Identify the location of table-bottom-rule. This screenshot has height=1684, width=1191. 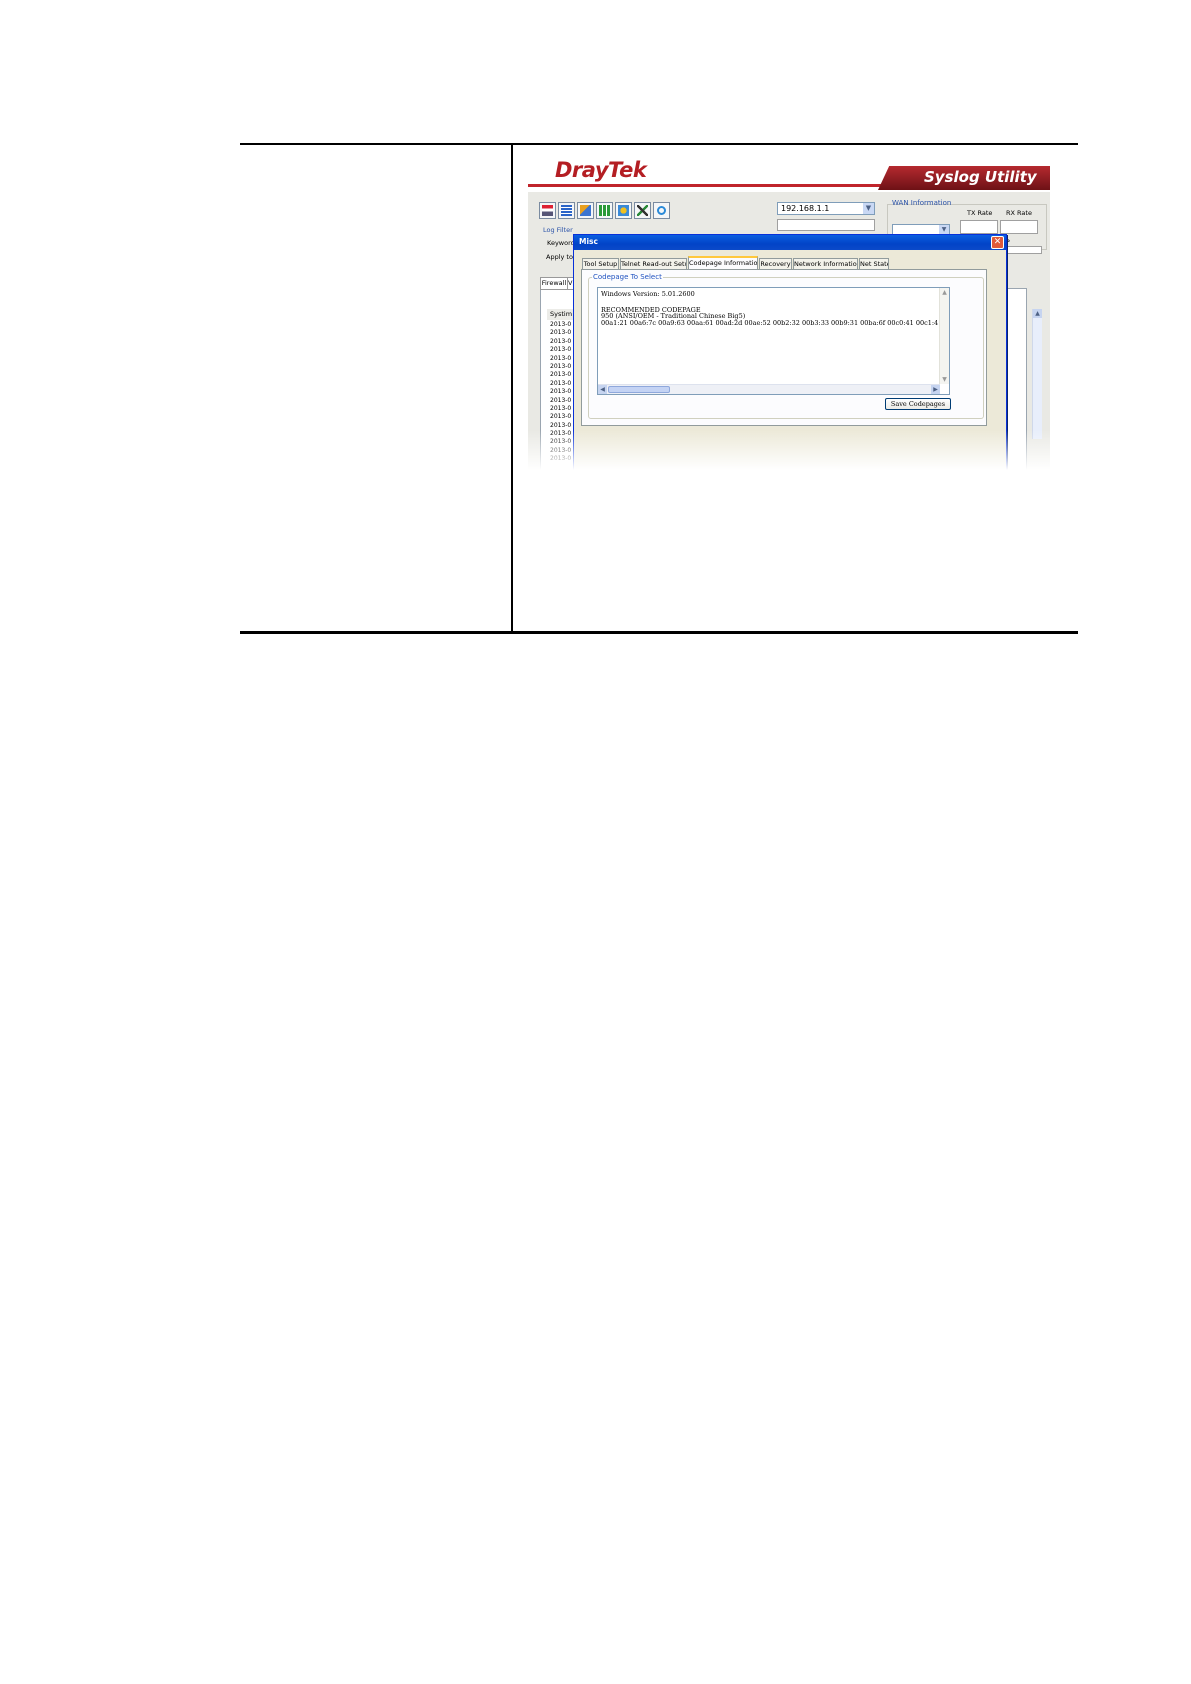
(659, 632).